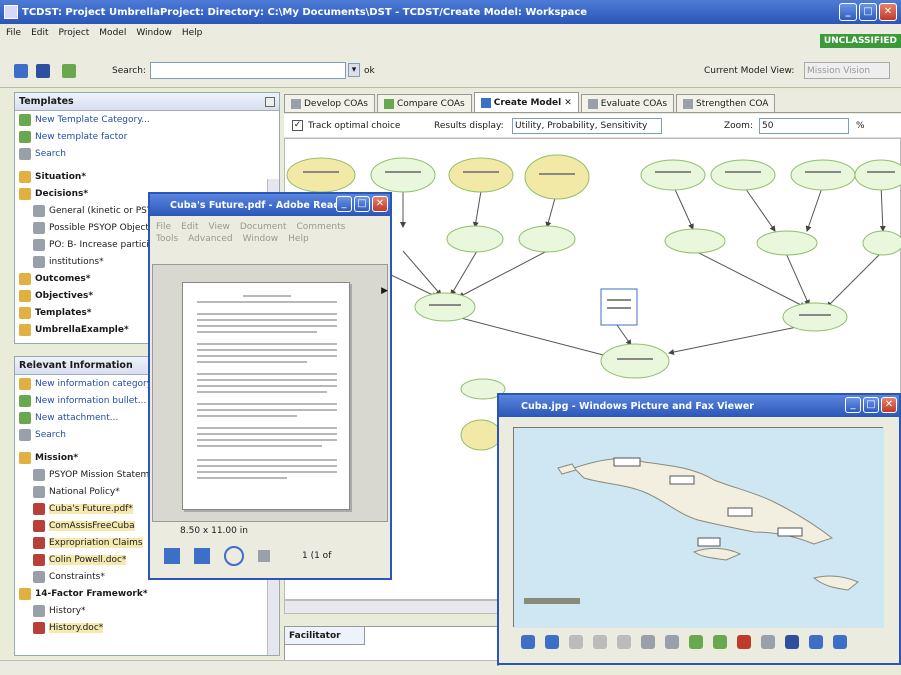 The image size is (901, 675). I want to click on tab-compare-coas: Compare COAs, so click(424, 103).